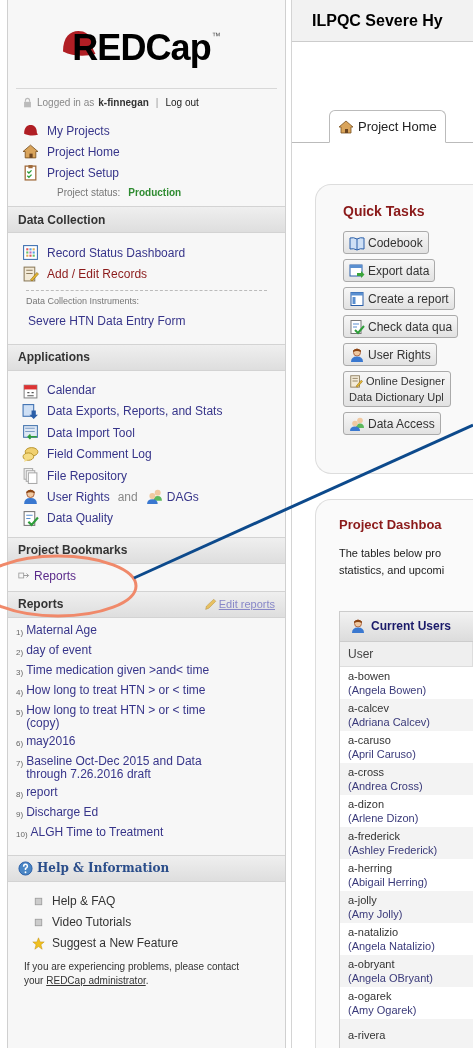  I want to click on report-link: Discharge Ed, so click(129, 812).